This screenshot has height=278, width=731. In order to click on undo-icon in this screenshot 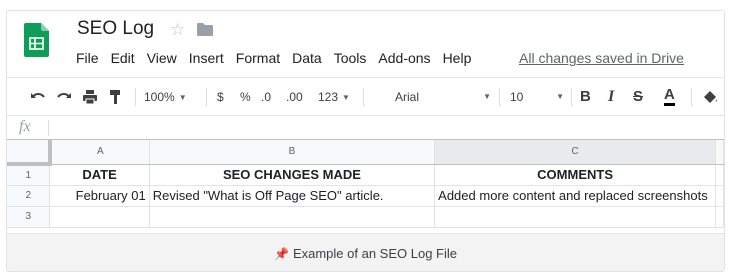, I will do `click(38, 97)`.